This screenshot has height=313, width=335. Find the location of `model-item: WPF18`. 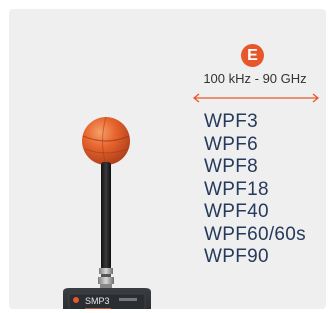

model-item: WPF18 is located at coordinates (236, 189).